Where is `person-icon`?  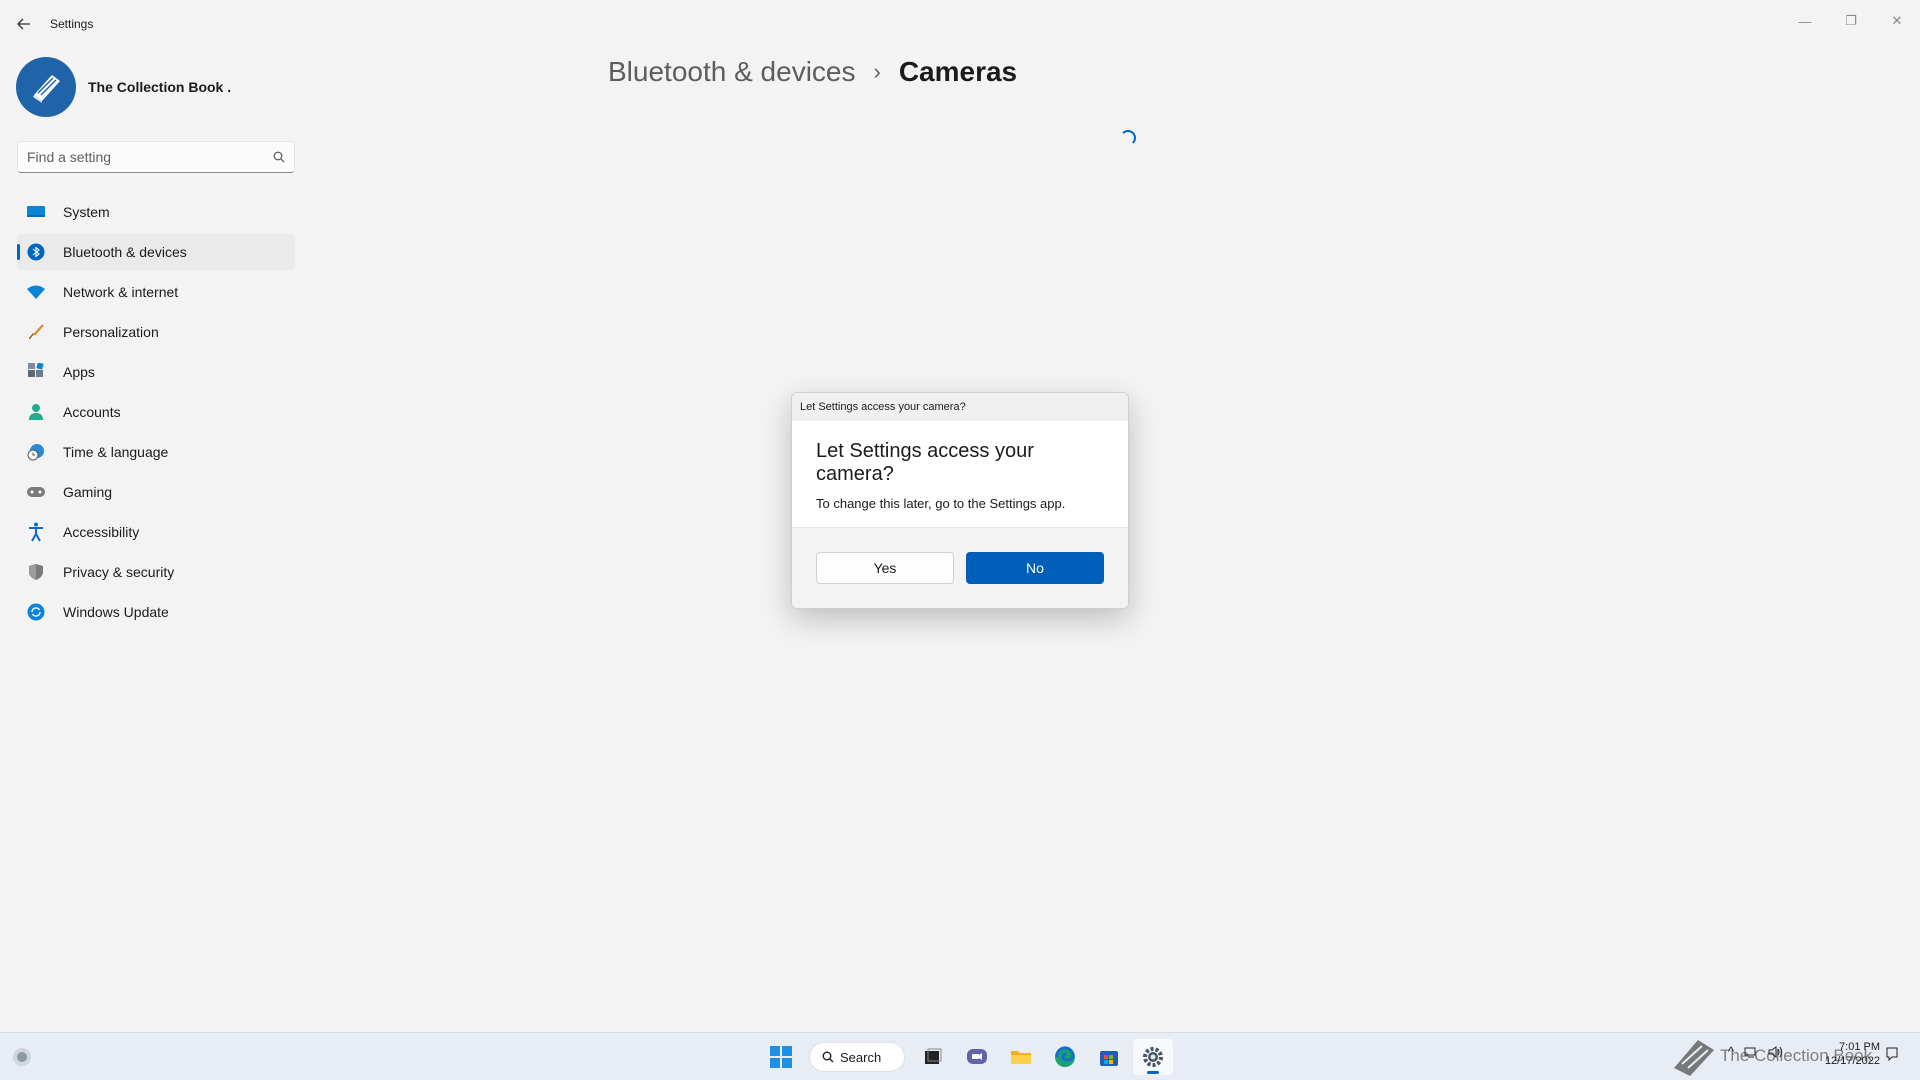 person-icon is located at coordinates (36, 412).